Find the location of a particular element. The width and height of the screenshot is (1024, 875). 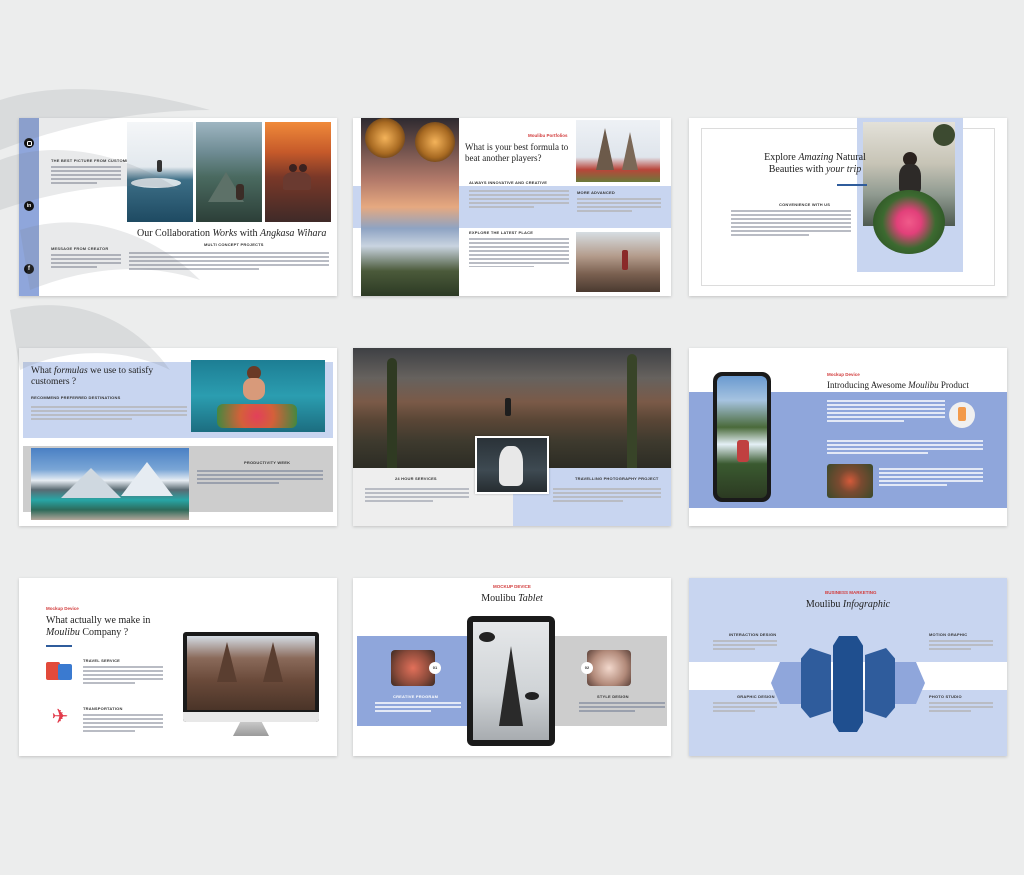

linkedin-icon: in is located at coordinates (29, 206).